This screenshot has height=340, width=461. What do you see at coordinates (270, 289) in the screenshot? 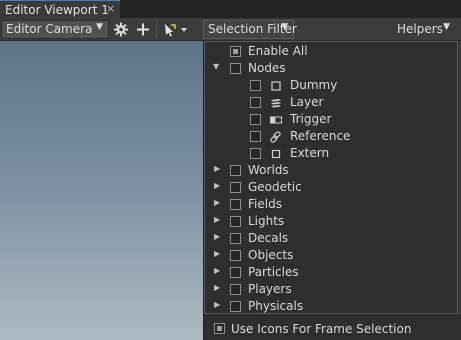
I see `players-label: Players` at bounding box center [270, 289].